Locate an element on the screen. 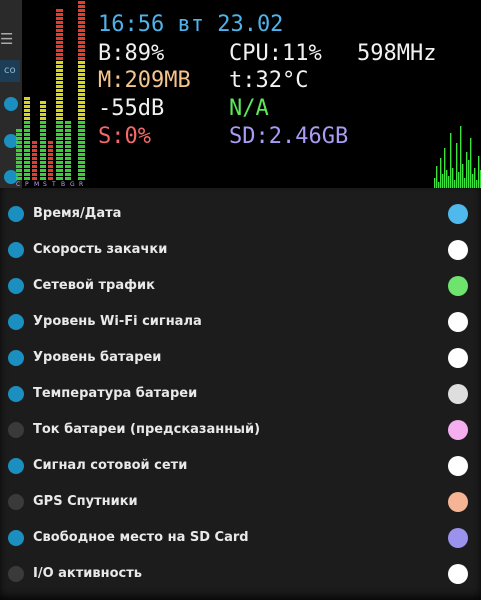 The width and height of the screenshot is (481, 600). list-item: Время/Дата is located at coordinates (240, 214).